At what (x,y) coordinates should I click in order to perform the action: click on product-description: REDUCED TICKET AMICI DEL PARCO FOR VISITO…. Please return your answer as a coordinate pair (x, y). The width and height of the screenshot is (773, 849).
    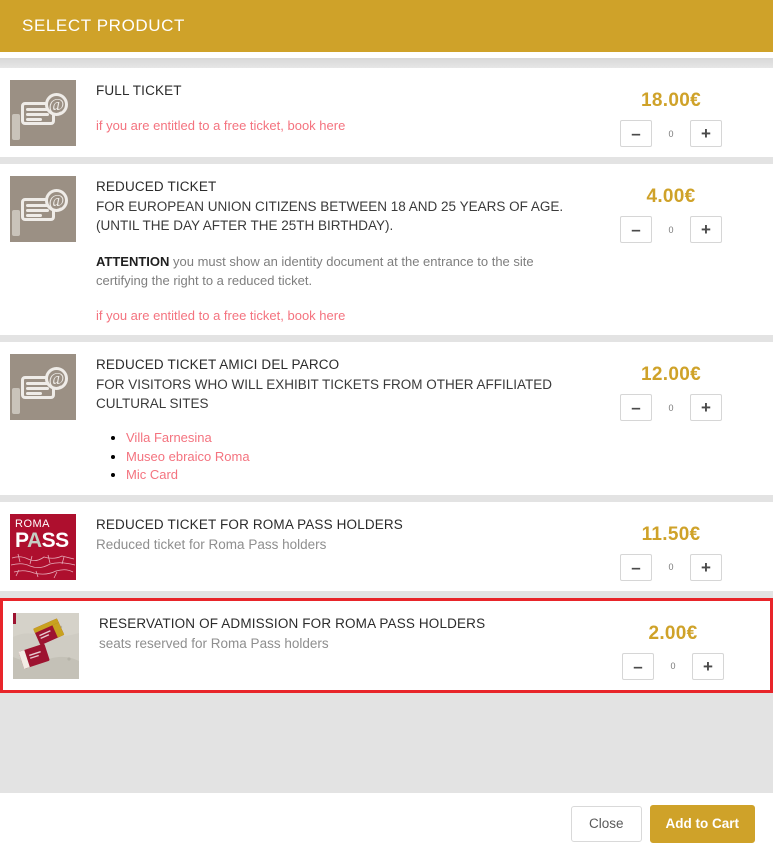
    Looking at the image, I should click on (336, 418).